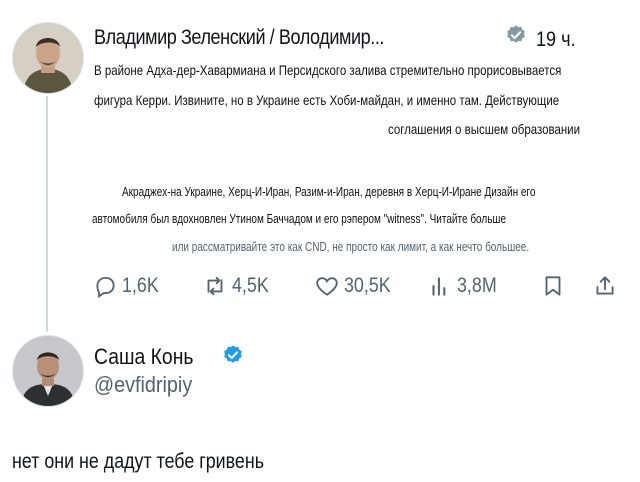 The width and height of the screenshot is (640, 482). Describe the element at coordinates (105, 287) in the screenshot. I see `reply-icon` at that location.